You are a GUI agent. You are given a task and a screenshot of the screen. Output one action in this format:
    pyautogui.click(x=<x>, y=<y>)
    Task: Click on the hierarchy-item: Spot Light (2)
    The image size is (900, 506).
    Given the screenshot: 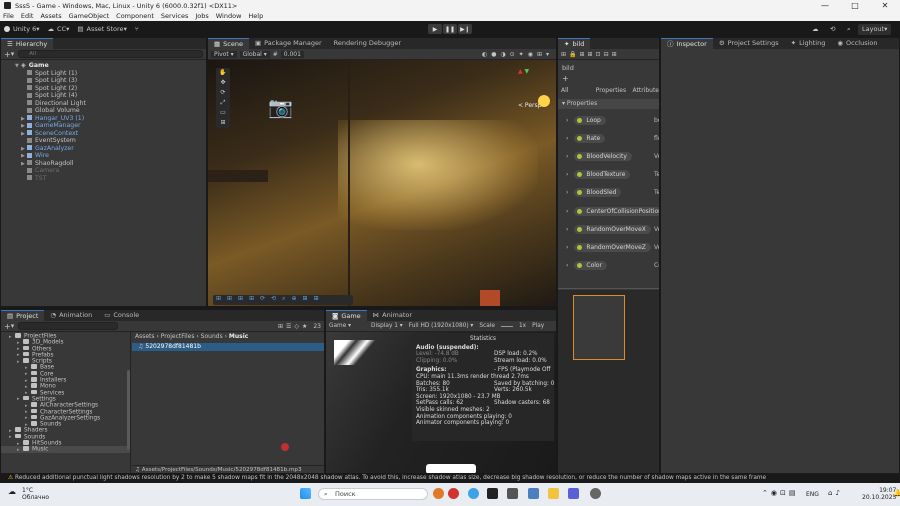 What is the action you would take?
    pyautogui.click(x=103, y=89)
    